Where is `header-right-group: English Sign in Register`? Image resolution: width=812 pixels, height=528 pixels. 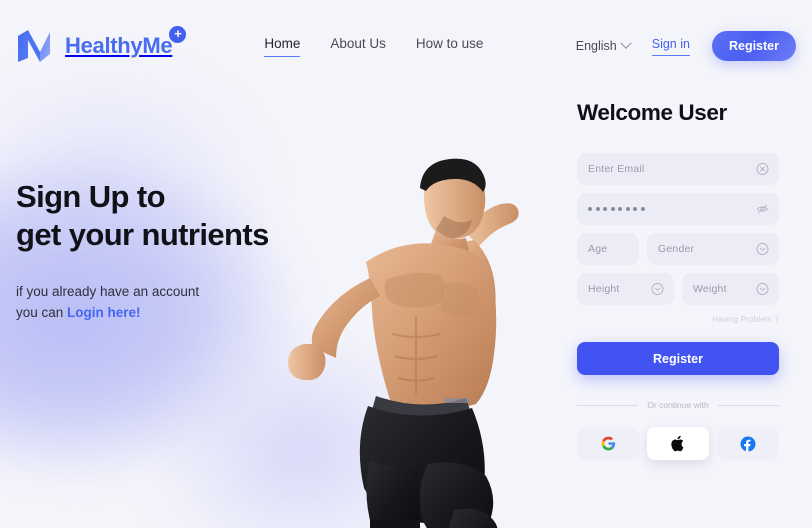
header-right-group: English Sign in Register is located at coordinates (686, 46).